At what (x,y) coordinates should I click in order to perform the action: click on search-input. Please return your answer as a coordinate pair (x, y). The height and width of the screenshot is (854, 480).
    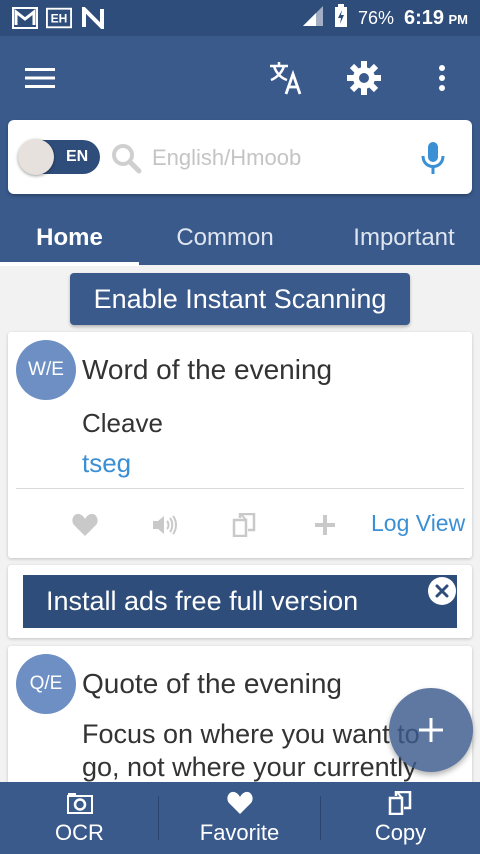
    Looking at the image, I should click on (277, 158).